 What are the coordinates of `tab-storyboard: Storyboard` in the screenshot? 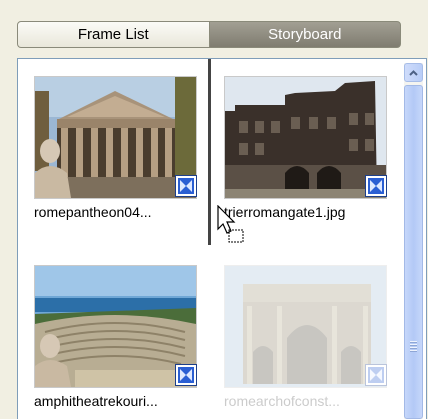 It's located at (304, 34).